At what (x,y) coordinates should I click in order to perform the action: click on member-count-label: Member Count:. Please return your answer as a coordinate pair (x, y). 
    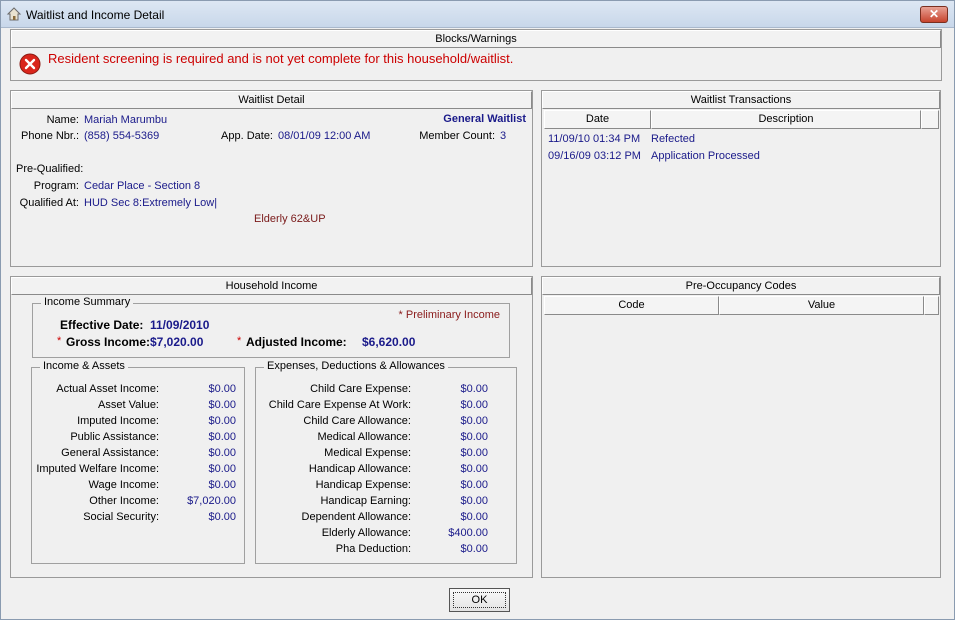
    Looking at the image, I should click on (457, 136).